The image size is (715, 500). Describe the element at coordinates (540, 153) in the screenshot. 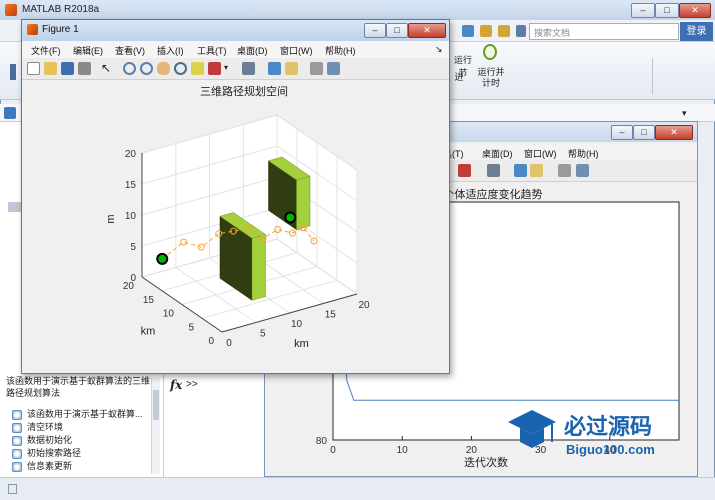

I see `figure2-menu-window: 窗口(W)` at that location.